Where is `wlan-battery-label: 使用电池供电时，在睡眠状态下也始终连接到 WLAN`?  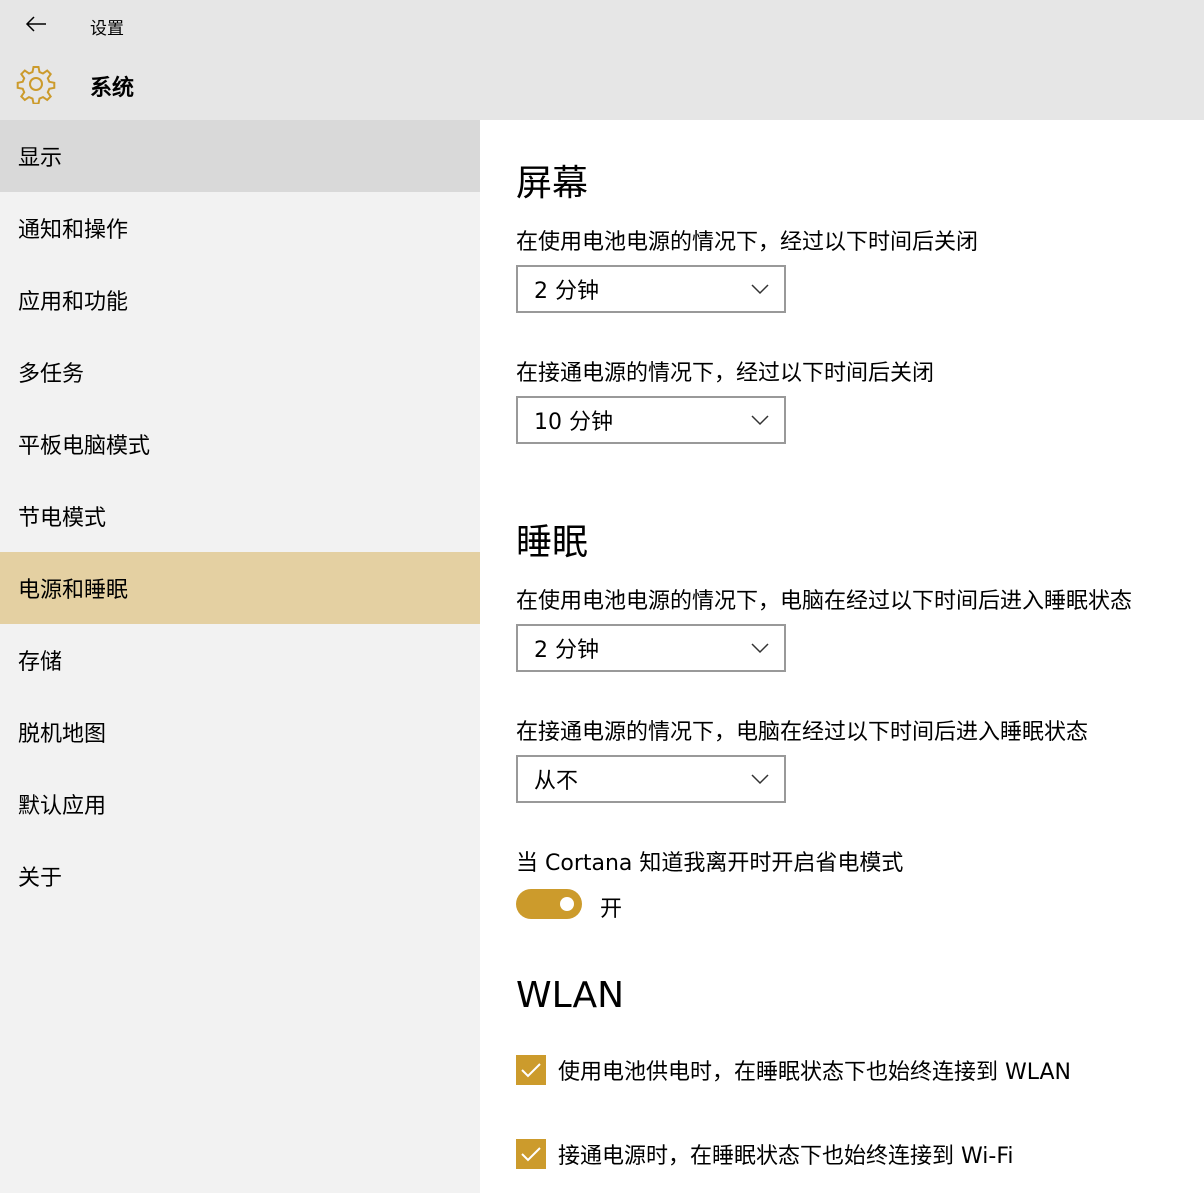 wlan-battery-label: 使用电池供电时，在睡眠状态下也始终连接到 WLAN is located at coordinates (815, 1072).